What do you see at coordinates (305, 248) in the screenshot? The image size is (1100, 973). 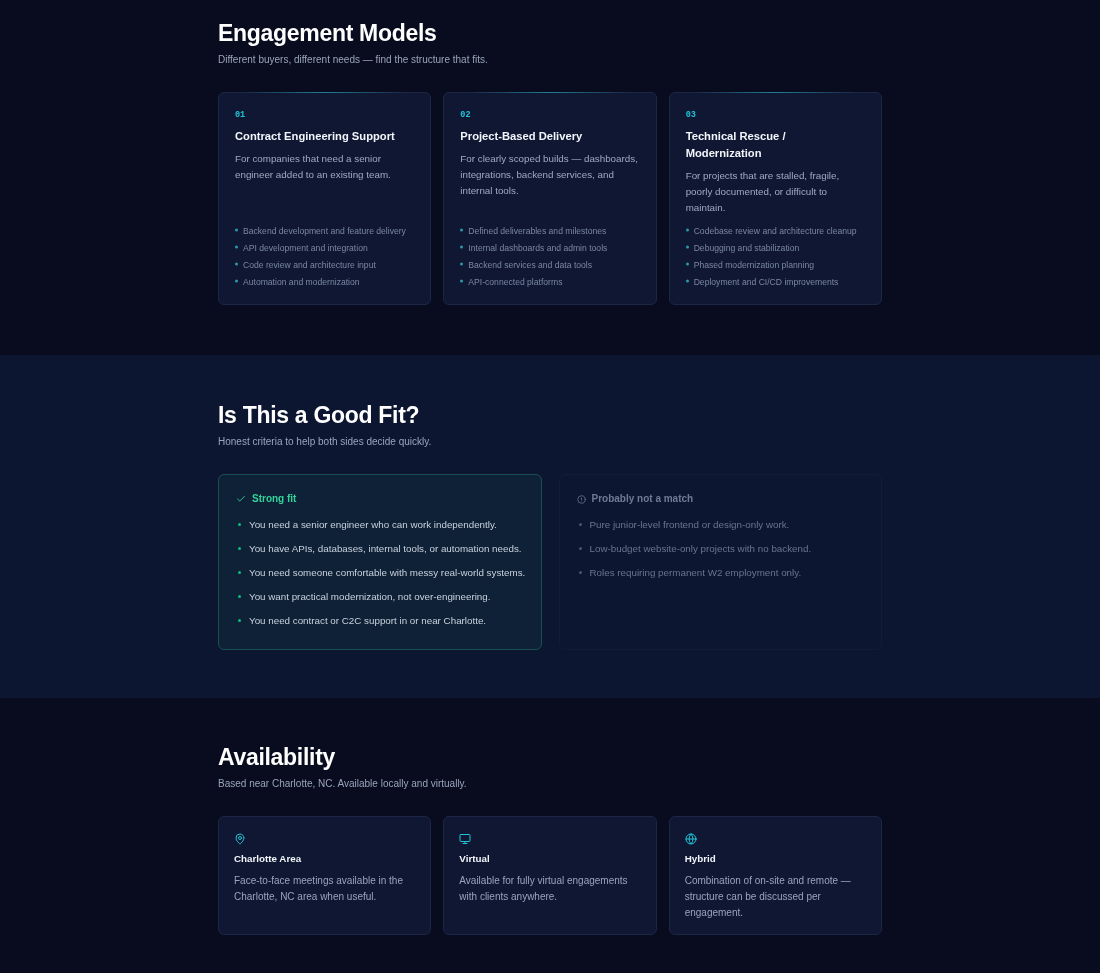 I see `feature-item: API development and integration` at bounding box center [305, 248].